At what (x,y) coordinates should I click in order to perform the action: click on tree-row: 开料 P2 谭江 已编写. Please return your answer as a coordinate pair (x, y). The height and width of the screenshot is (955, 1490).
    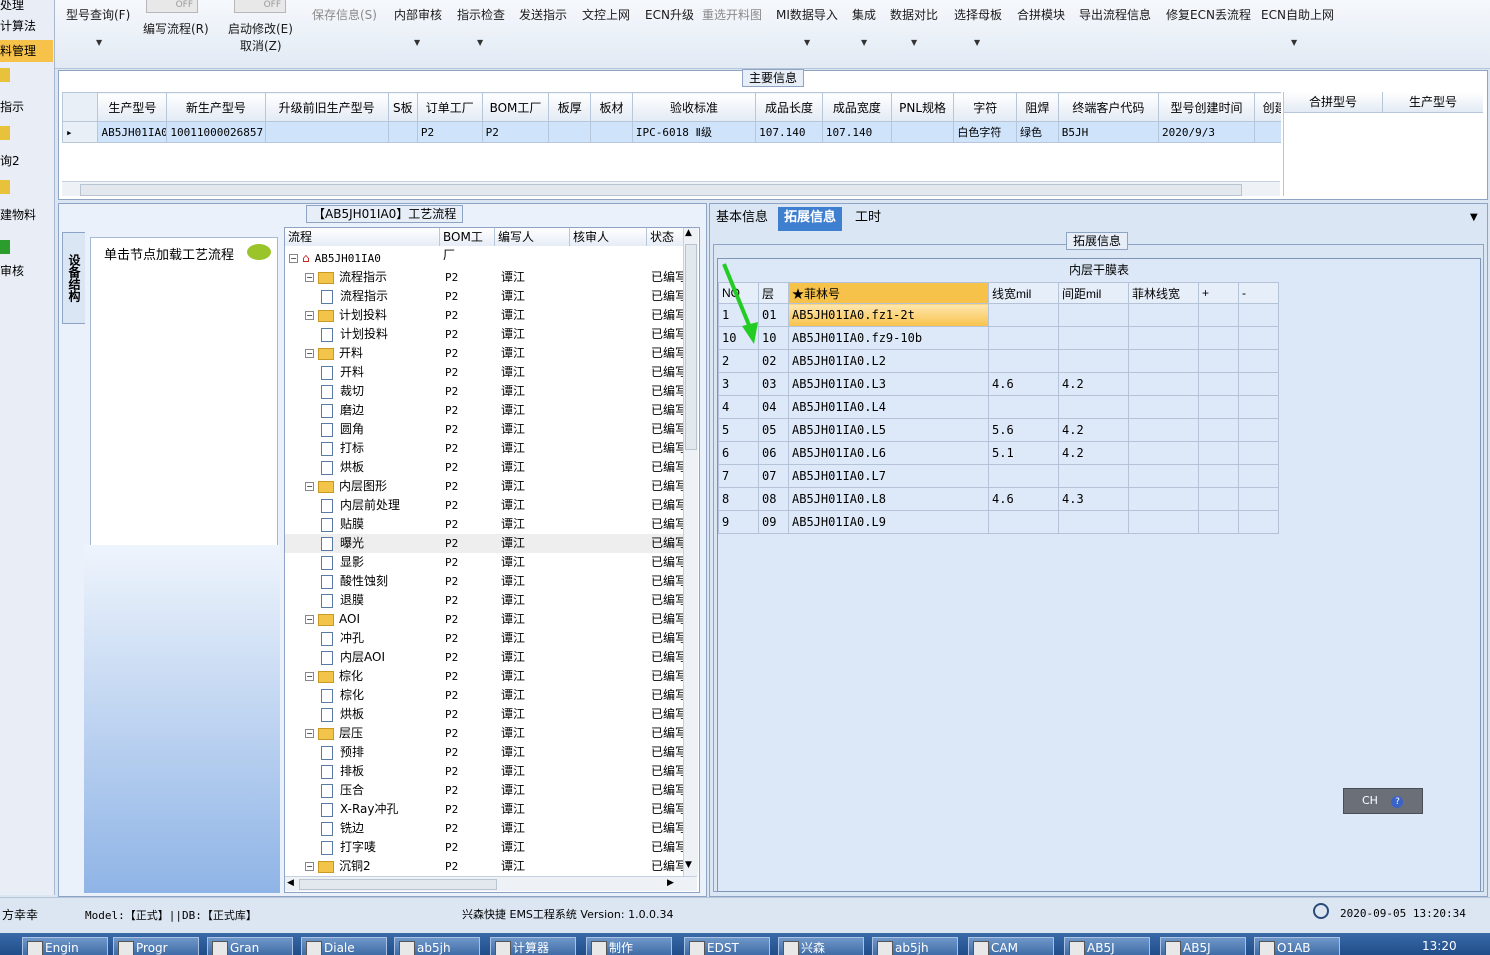
    Looking at the image, I should click on (484, 372).